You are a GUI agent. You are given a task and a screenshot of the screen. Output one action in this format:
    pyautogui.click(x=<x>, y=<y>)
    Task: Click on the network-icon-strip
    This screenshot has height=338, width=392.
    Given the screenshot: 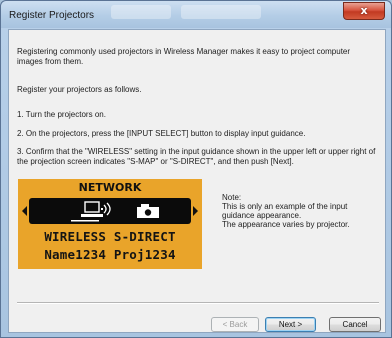 What is the action you would take?
    pyautogui.click(x=110, y=211)
    